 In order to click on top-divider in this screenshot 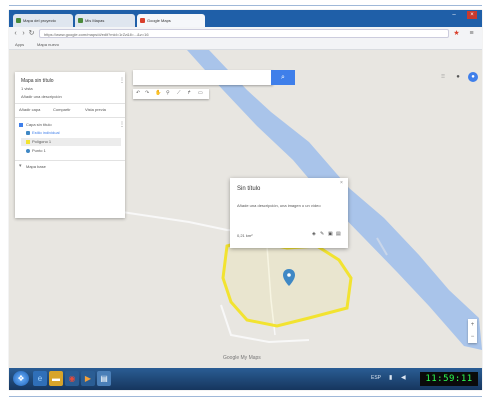, I will do `click(245, 5)`.